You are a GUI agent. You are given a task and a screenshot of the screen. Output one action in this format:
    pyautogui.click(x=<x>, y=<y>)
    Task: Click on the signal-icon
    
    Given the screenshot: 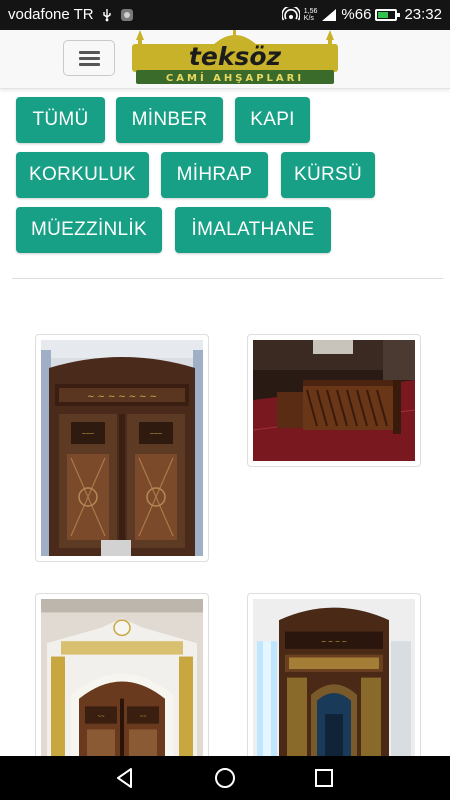 What is the action you would take?
    pyautogui.click(x=329, y=14)
    